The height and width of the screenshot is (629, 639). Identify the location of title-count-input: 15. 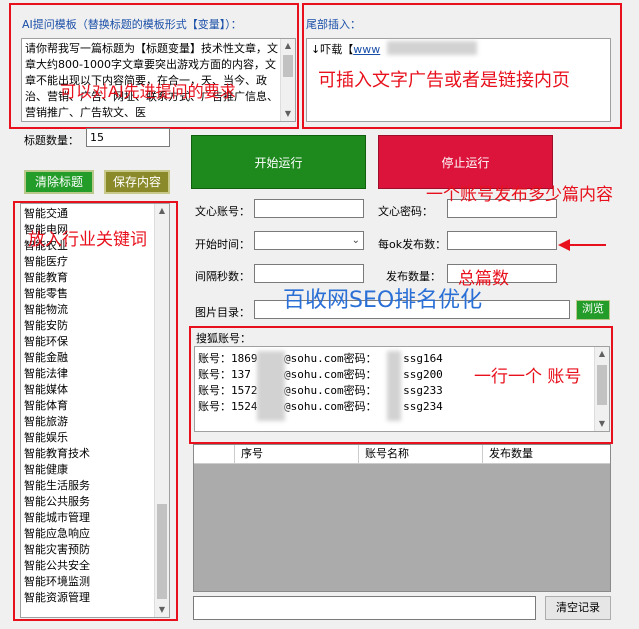
(128, 137).